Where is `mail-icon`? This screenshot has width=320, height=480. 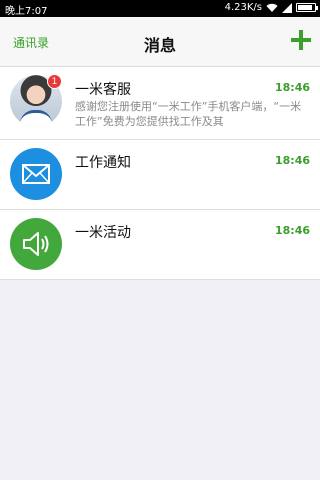
mail-icon is located at coordinates (36, 174).